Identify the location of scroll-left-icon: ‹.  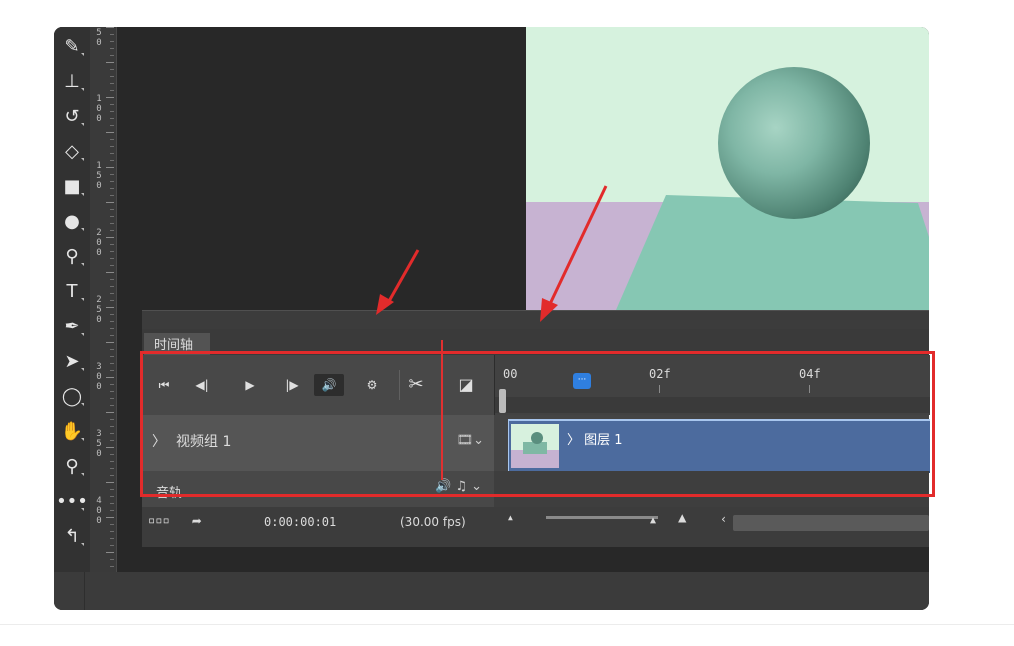
(723, 519).